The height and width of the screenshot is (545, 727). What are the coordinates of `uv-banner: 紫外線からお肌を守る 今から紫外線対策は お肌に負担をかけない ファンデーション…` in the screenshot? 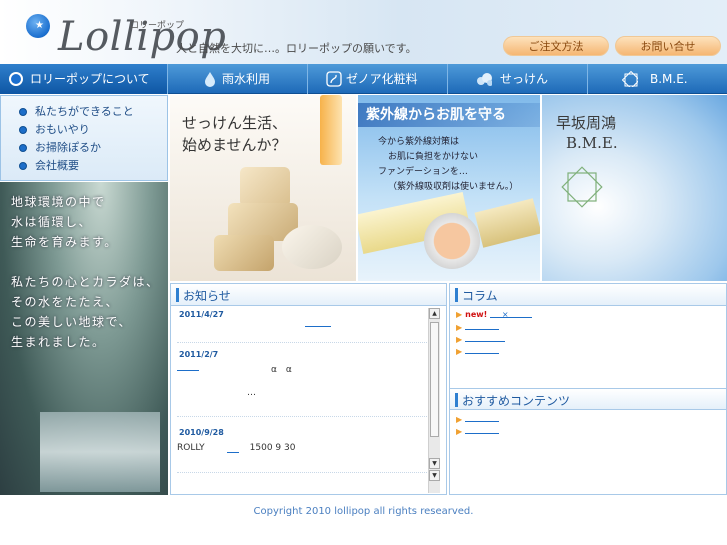 It's located at (449, 188).